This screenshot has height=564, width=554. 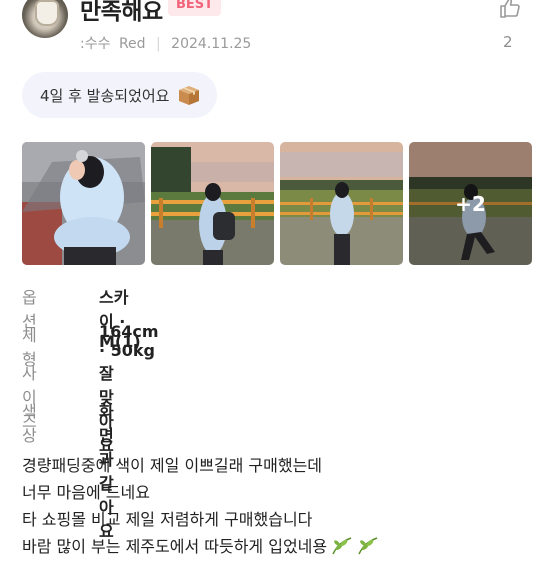 I want to click on review-line: 너무 마음에 드네요, so click(x=86, y=492).